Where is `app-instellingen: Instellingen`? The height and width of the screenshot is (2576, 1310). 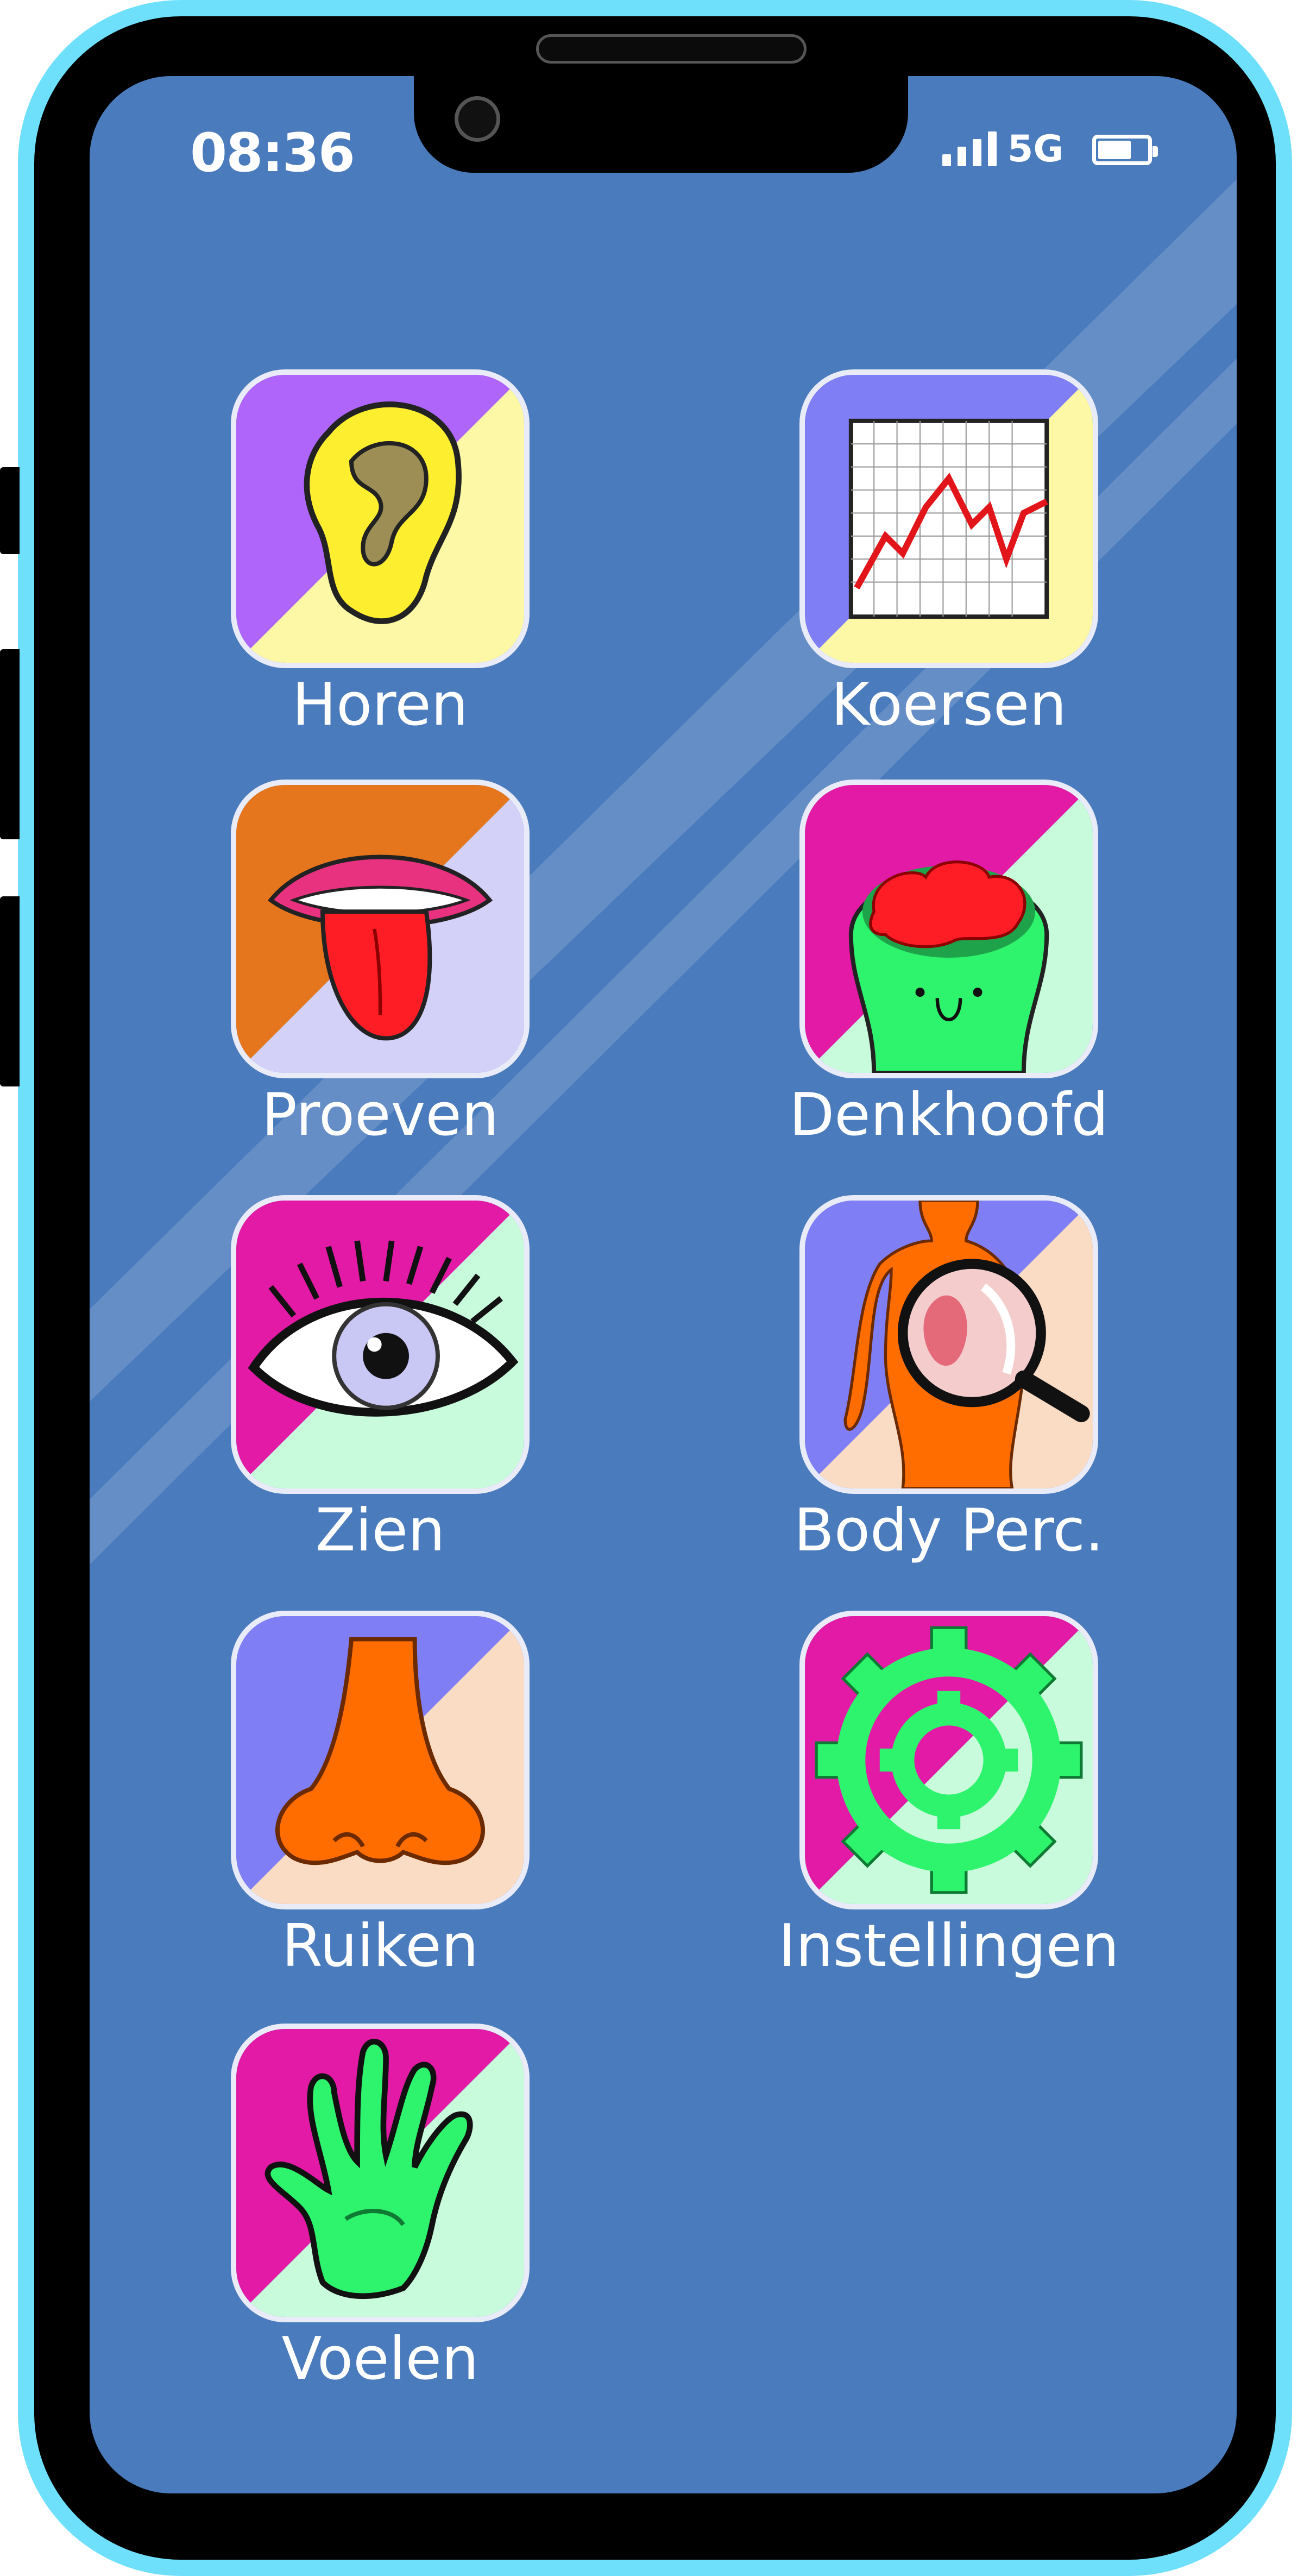
app-instellingen: Instellingen is located at coordinates (948, 1795).